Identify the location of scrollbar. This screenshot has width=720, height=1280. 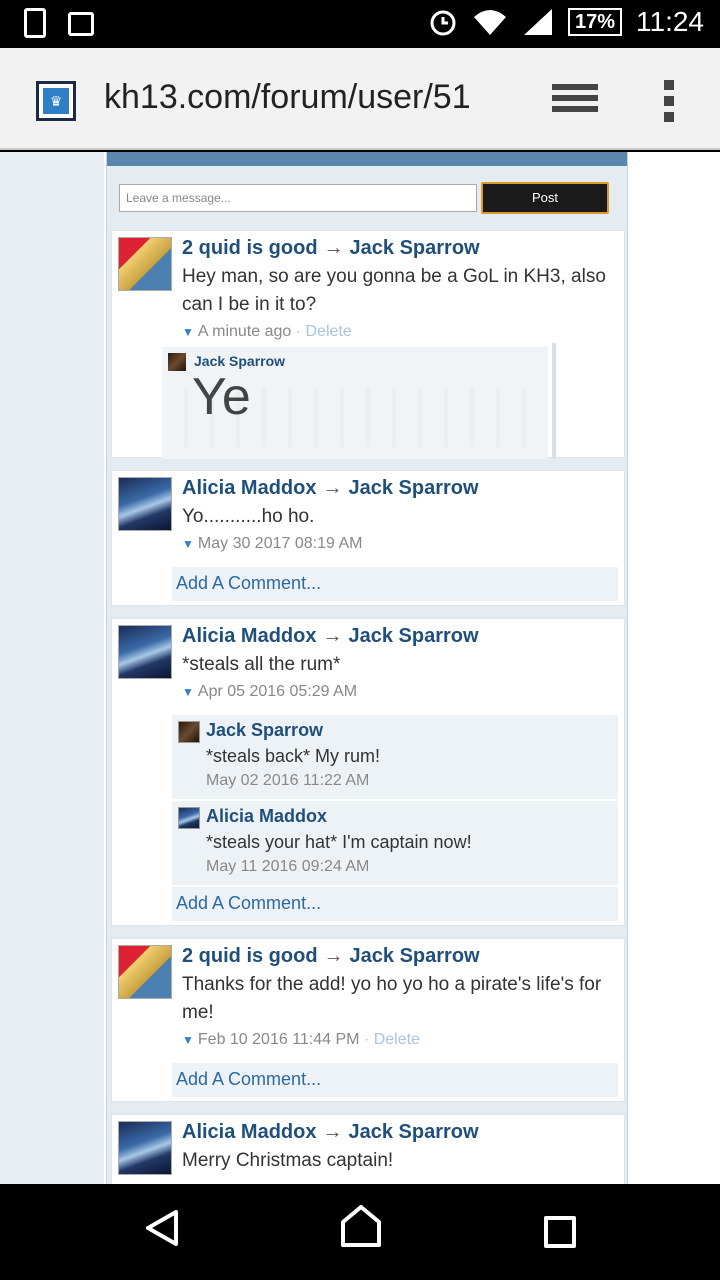
(554, 401).